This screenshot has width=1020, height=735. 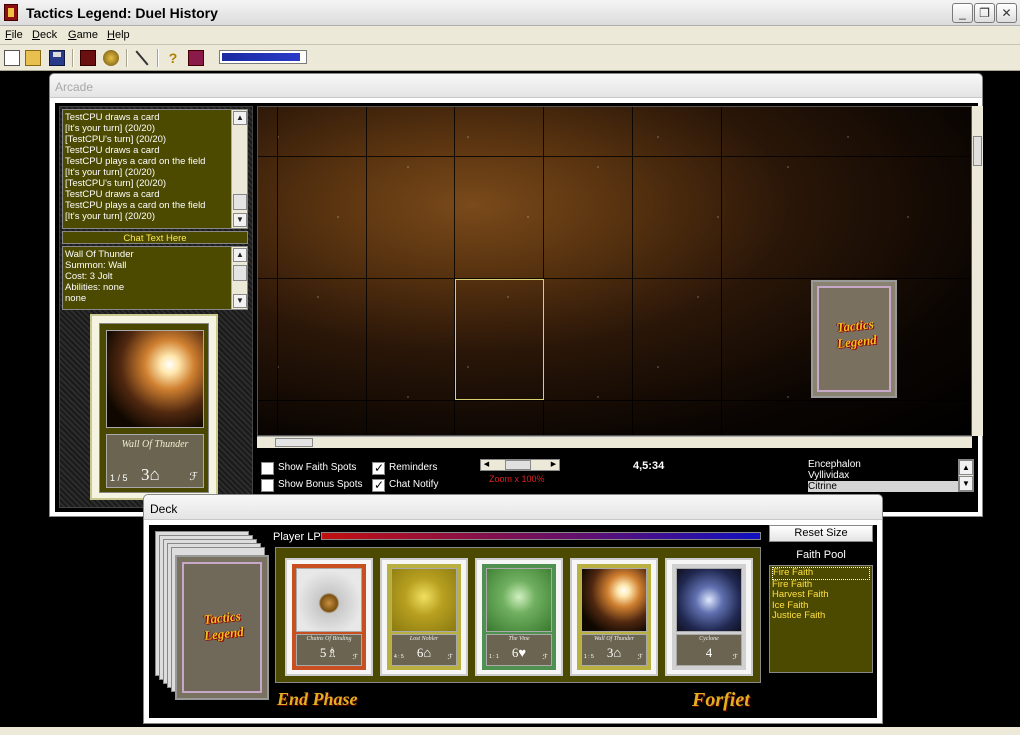 What do you see at coordinates (317, 467) in the screenshot?
I see `show-faith-spots-label: Show Faith Spots` at bounding box center [317, 467].